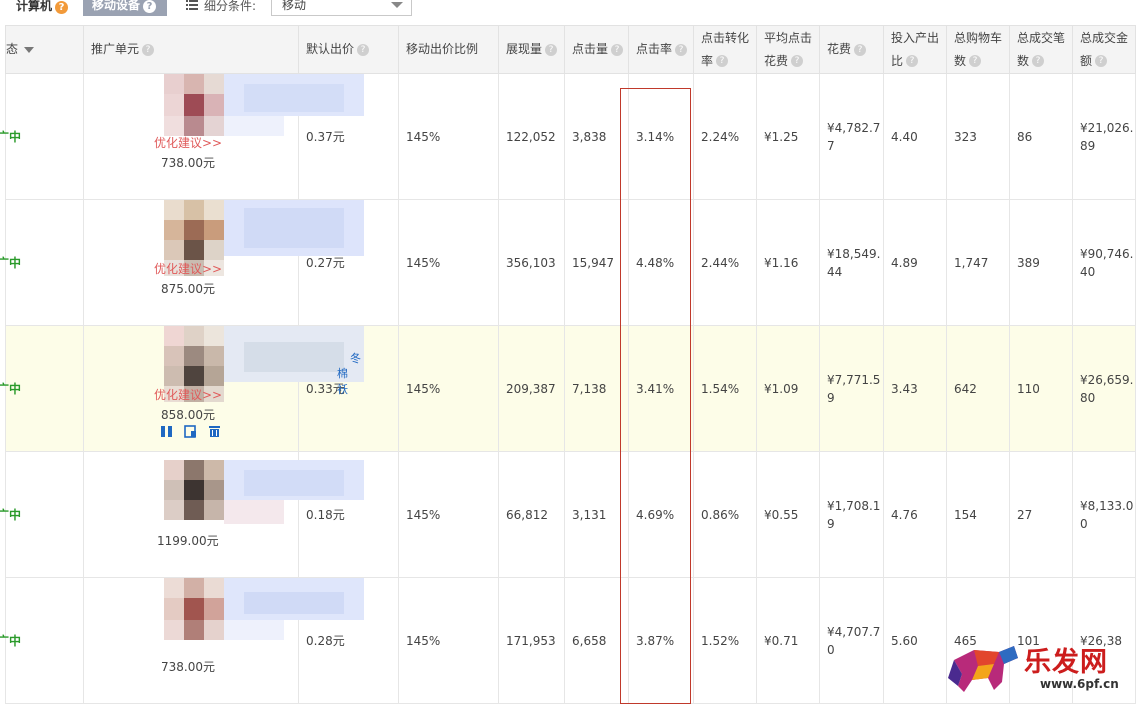 This screenshot has width=1137, height=704. I want to click on roi-cell: 4.40, so click(915, 136).